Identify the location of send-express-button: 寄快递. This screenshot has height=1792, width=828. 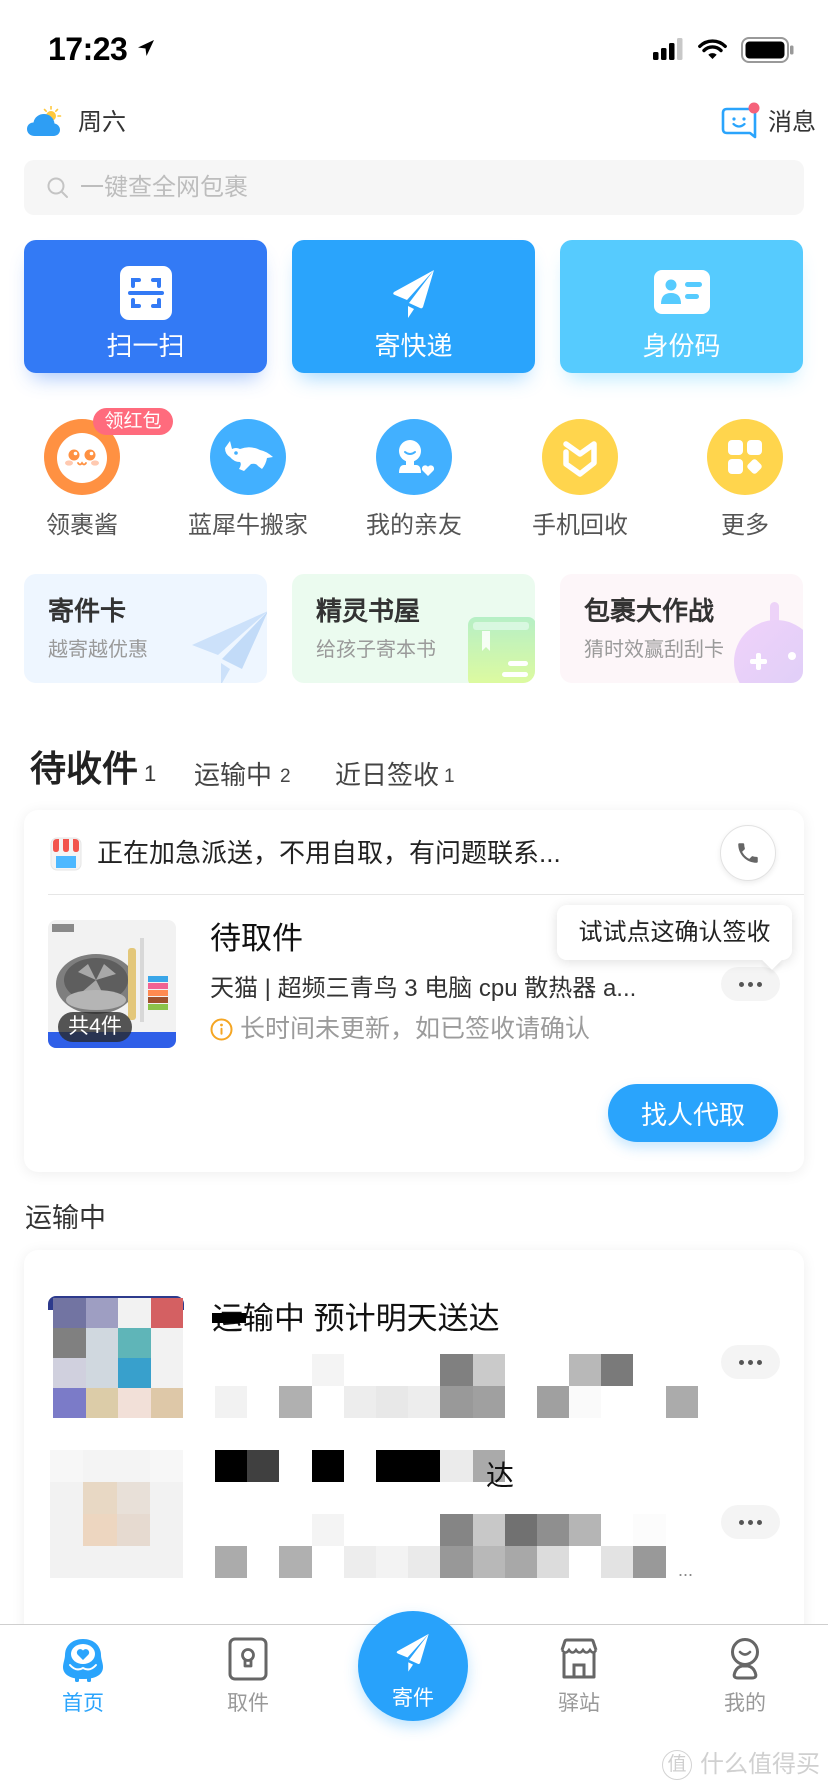
(413, 306).